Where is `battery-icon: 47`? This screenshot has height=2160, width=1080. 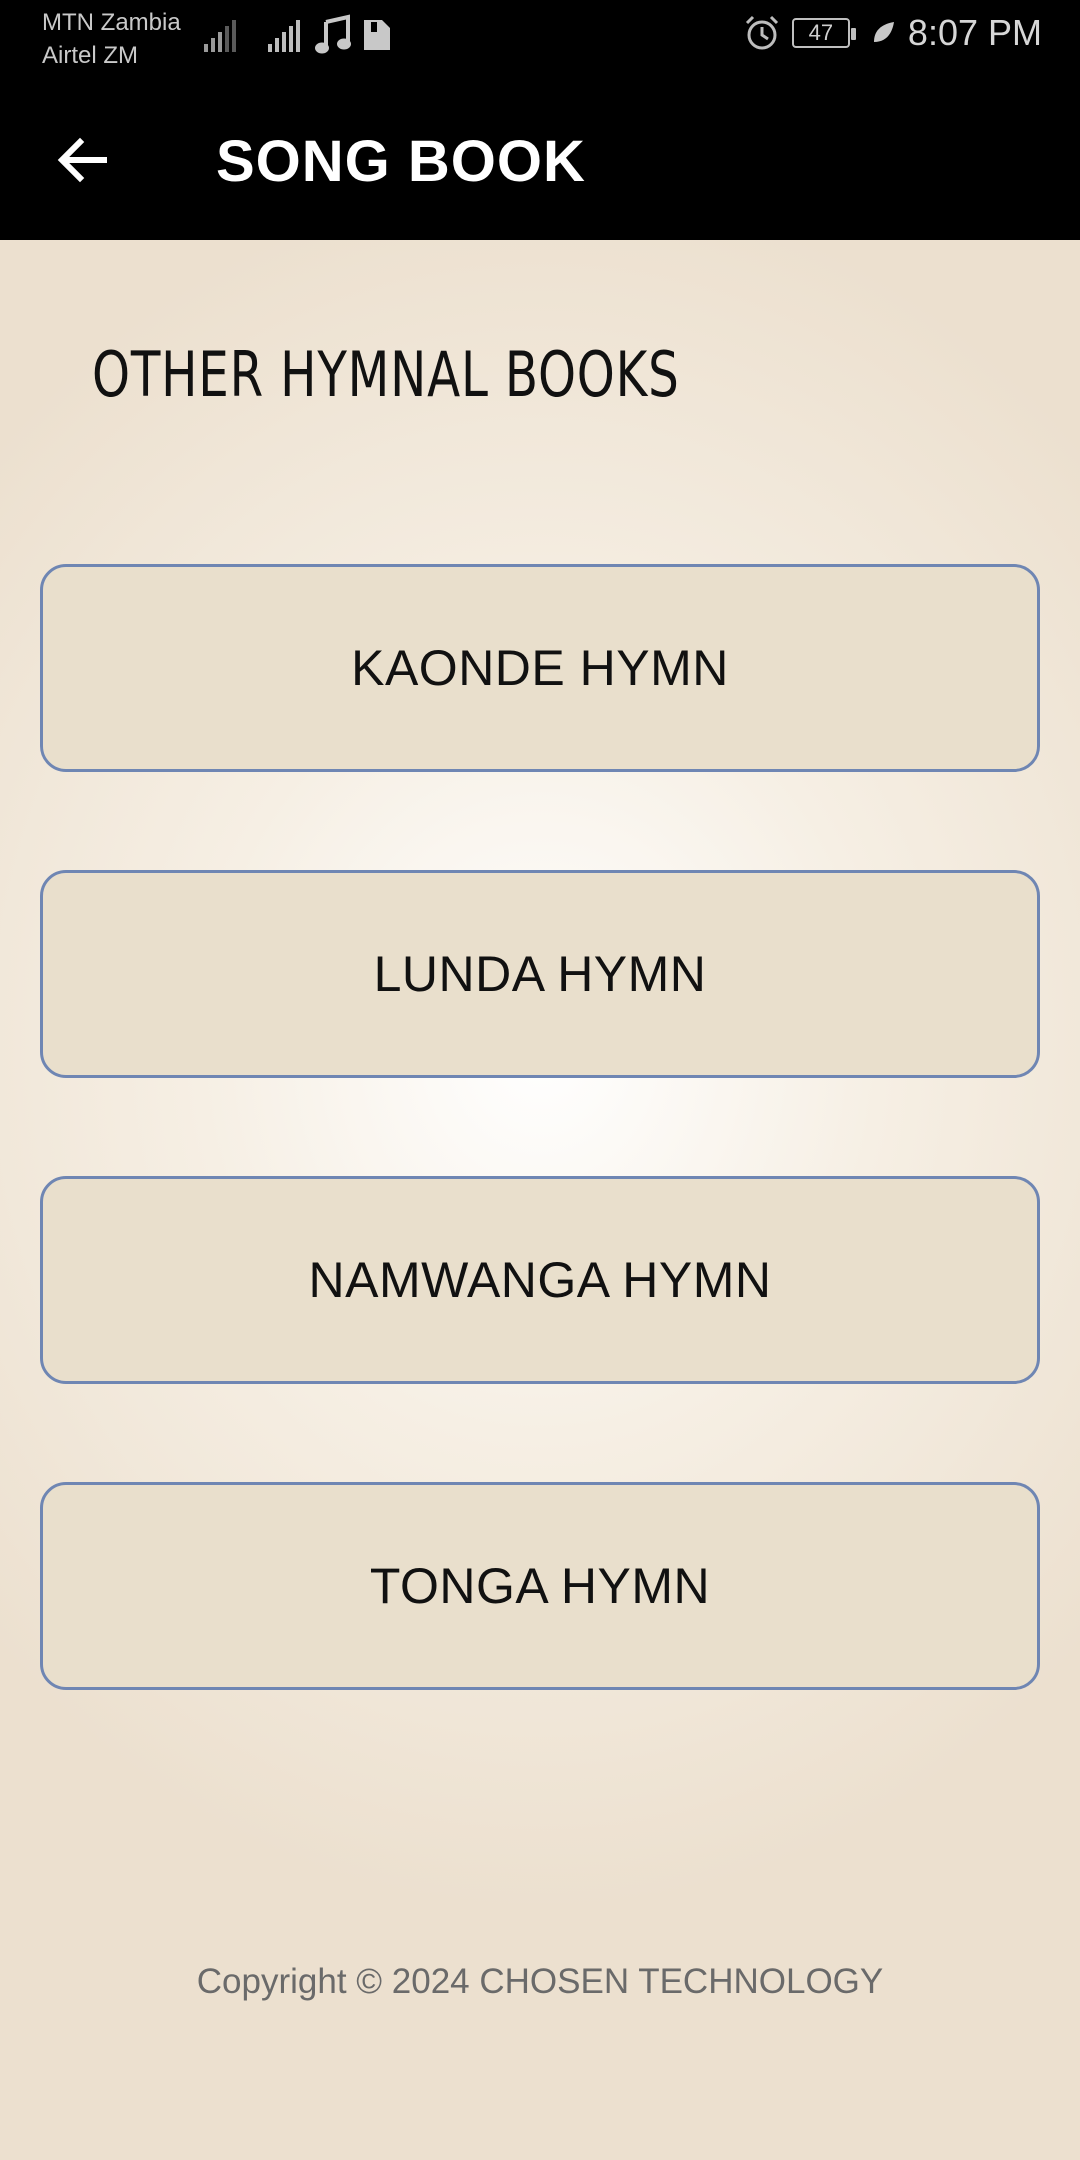
battery-icon: 47 is located at coordinates (823, 33).